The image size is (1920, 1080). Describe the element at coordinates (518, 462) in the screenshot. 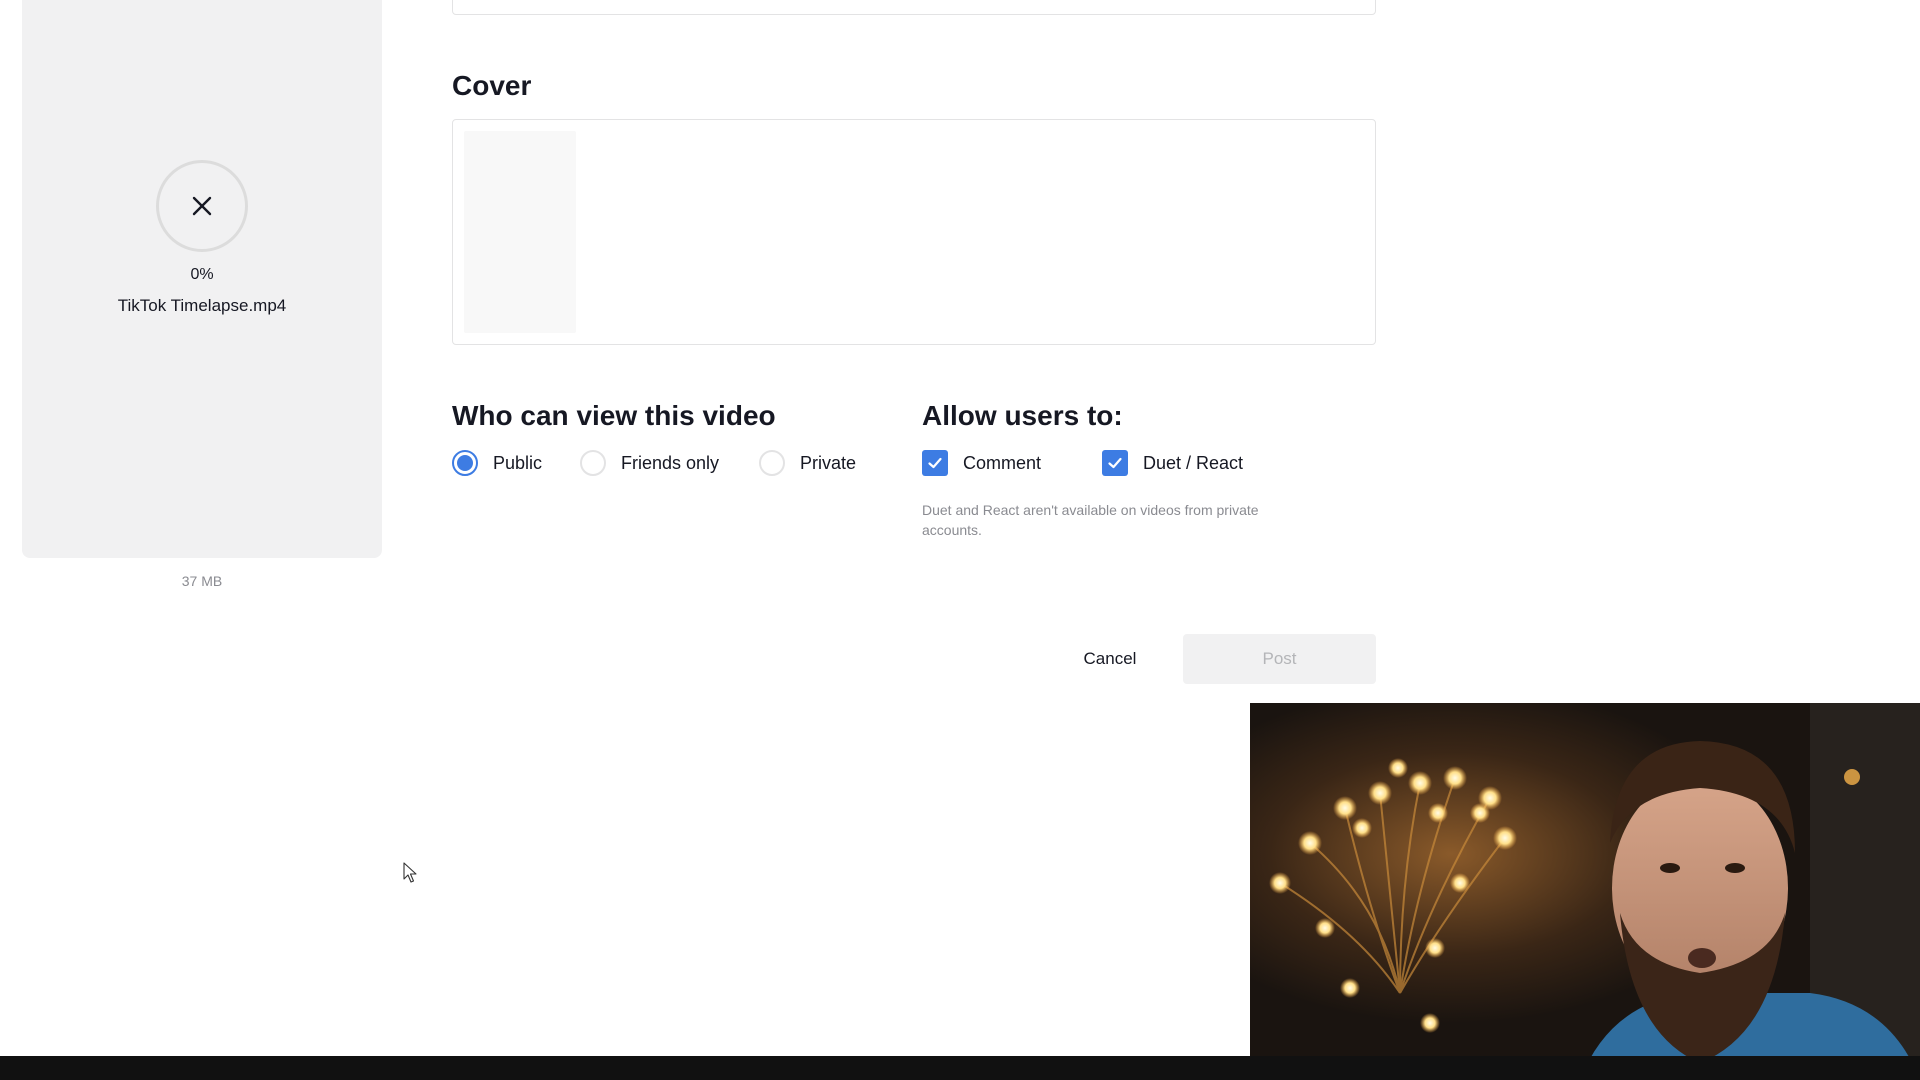

I see `privacy-option-label: Public` at that location.